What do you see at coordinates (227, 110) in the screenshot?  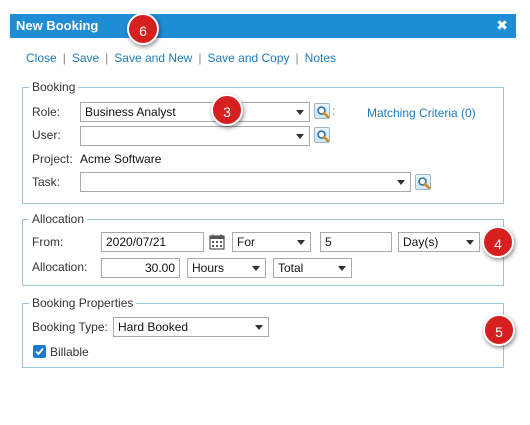 I see `step-marker-3: 3` at bounding box center [227, 110].